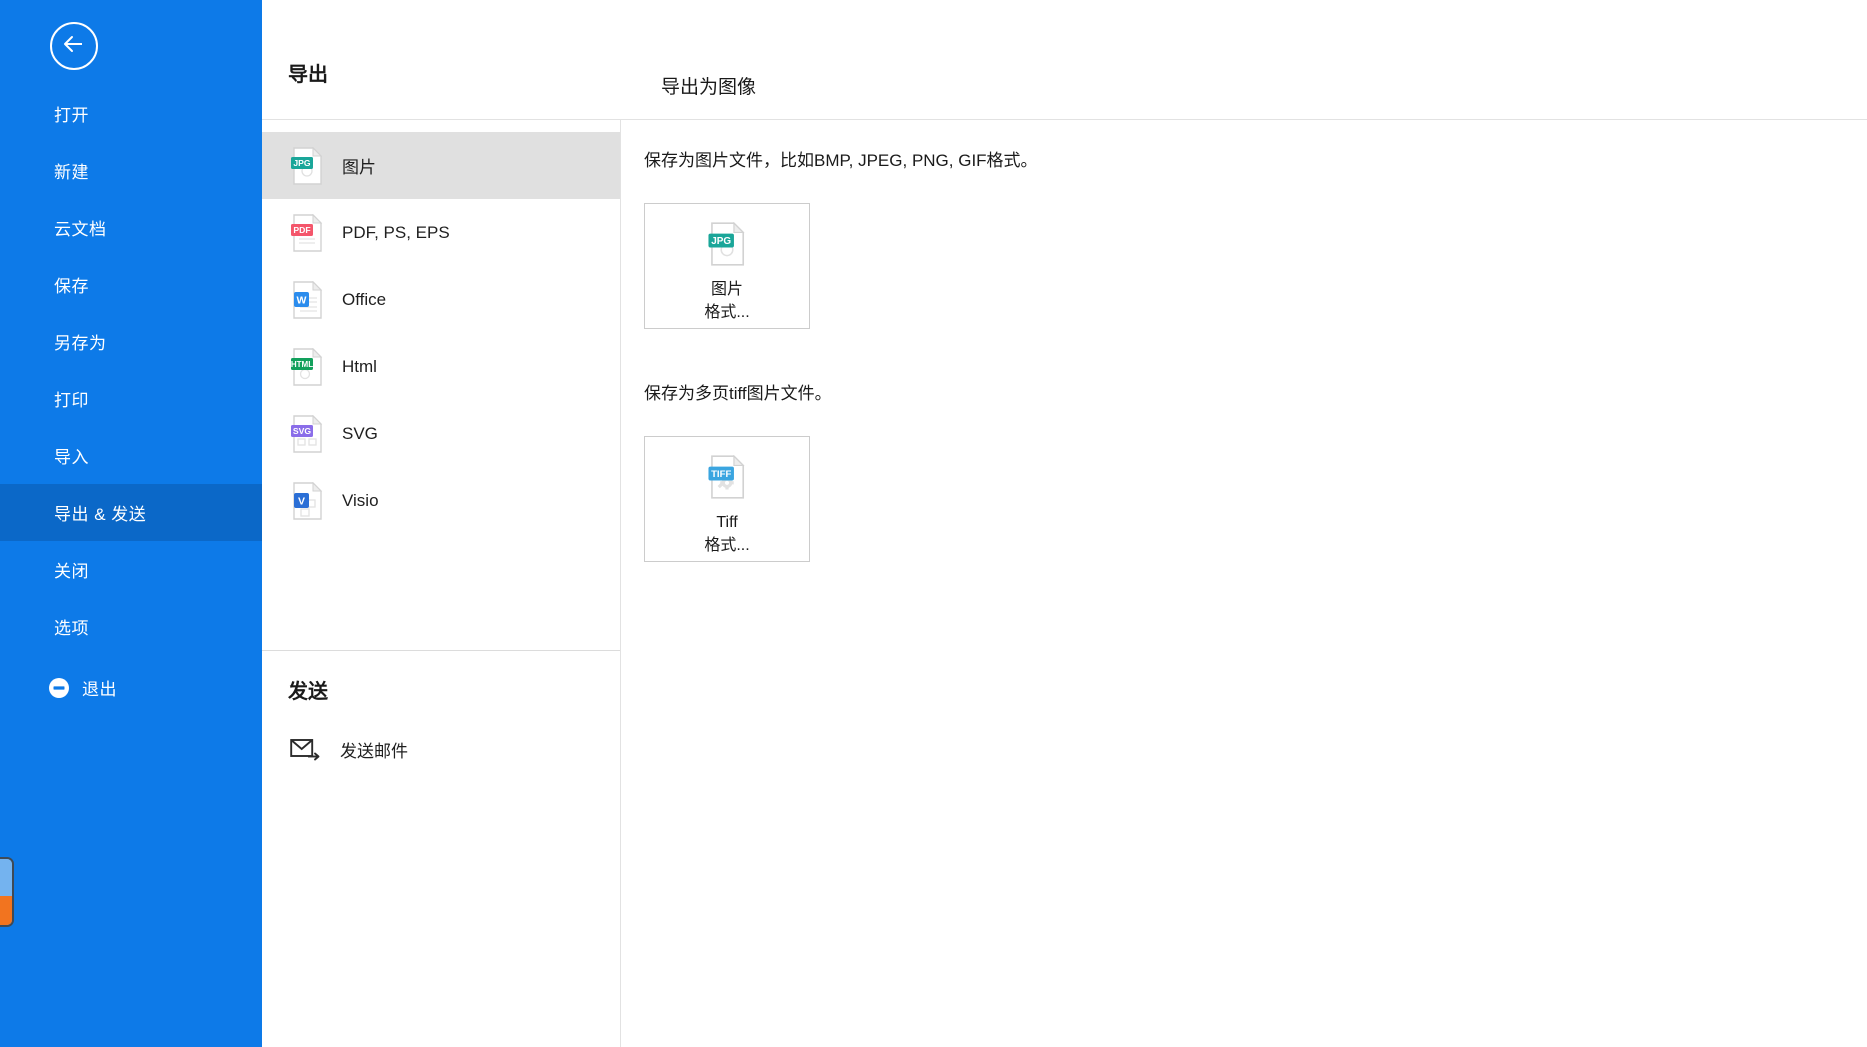  Describe the element at coordinates (441, 749) in the screenshot. I see `send-mail-item: 发送邮件` at that location.